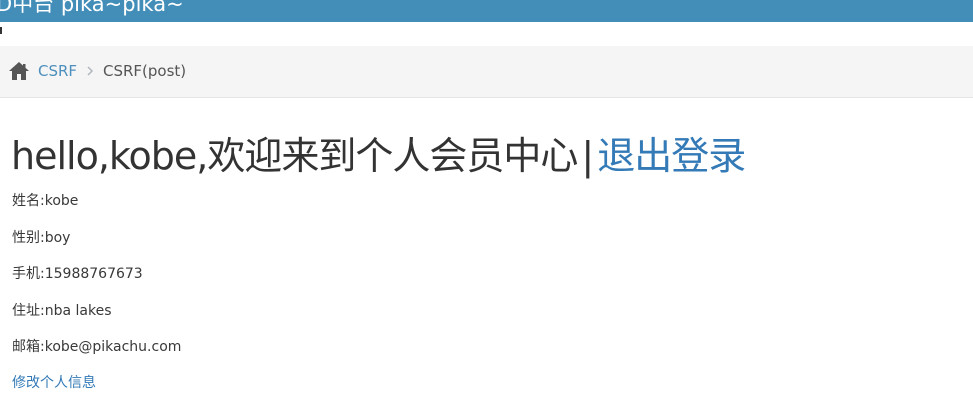  What do you see at coordinates (486, 72) in the screenshot?
I see `breadcrumb: CSRF CSRF(post)` at bounding box center [486, 72].